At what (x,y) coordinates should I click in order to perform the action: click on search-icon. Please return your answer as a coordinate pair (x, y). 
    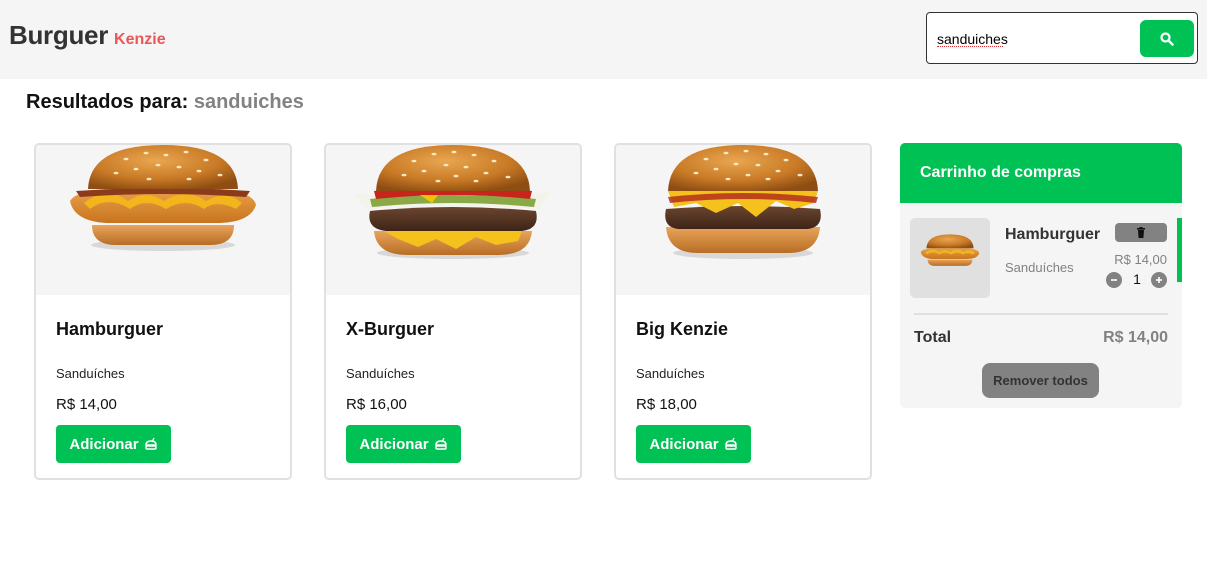
    Looking at the image, I should click on (1167, 38).